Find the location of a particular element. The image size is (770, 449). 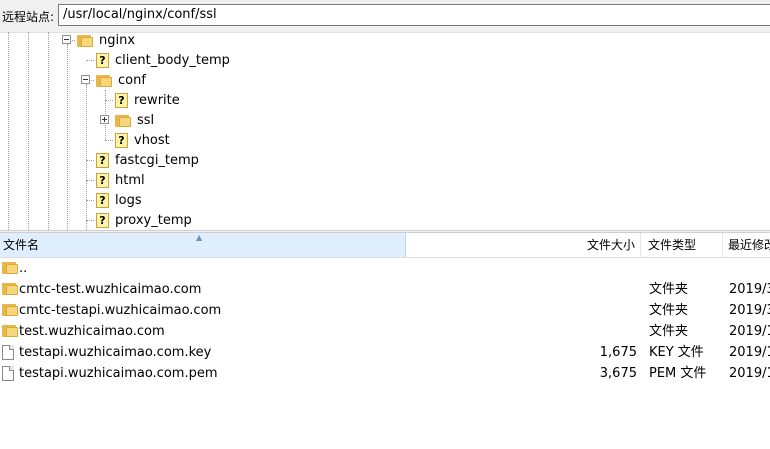

tree-node-html: ? html is located at coordinates (120, 180).